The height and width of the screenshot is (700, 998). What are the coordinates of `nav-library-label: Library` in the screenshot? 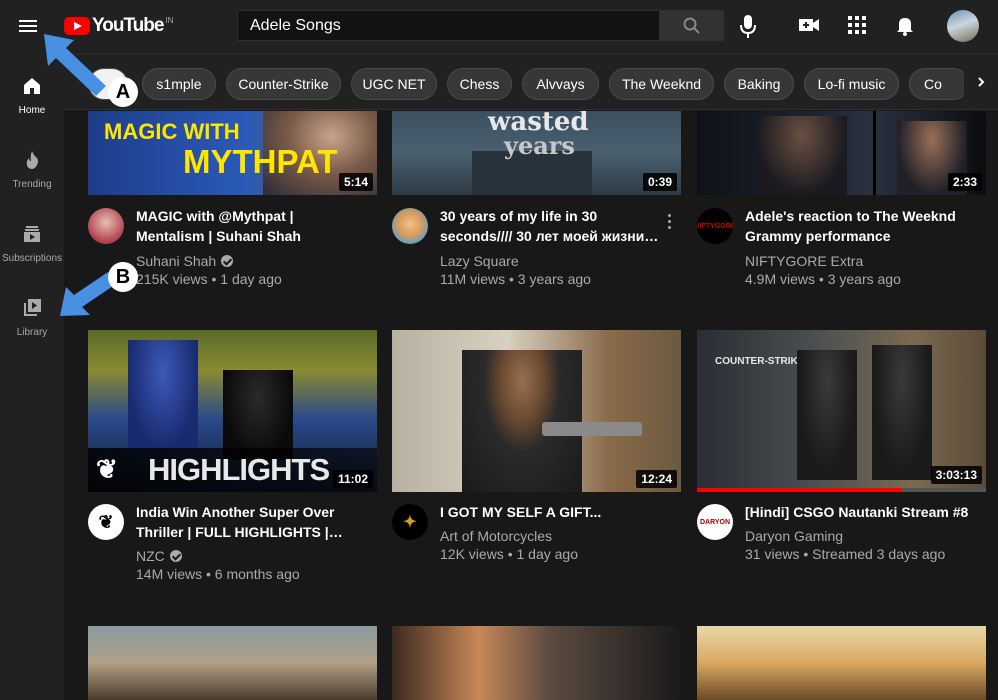 It's located at (32, 332).